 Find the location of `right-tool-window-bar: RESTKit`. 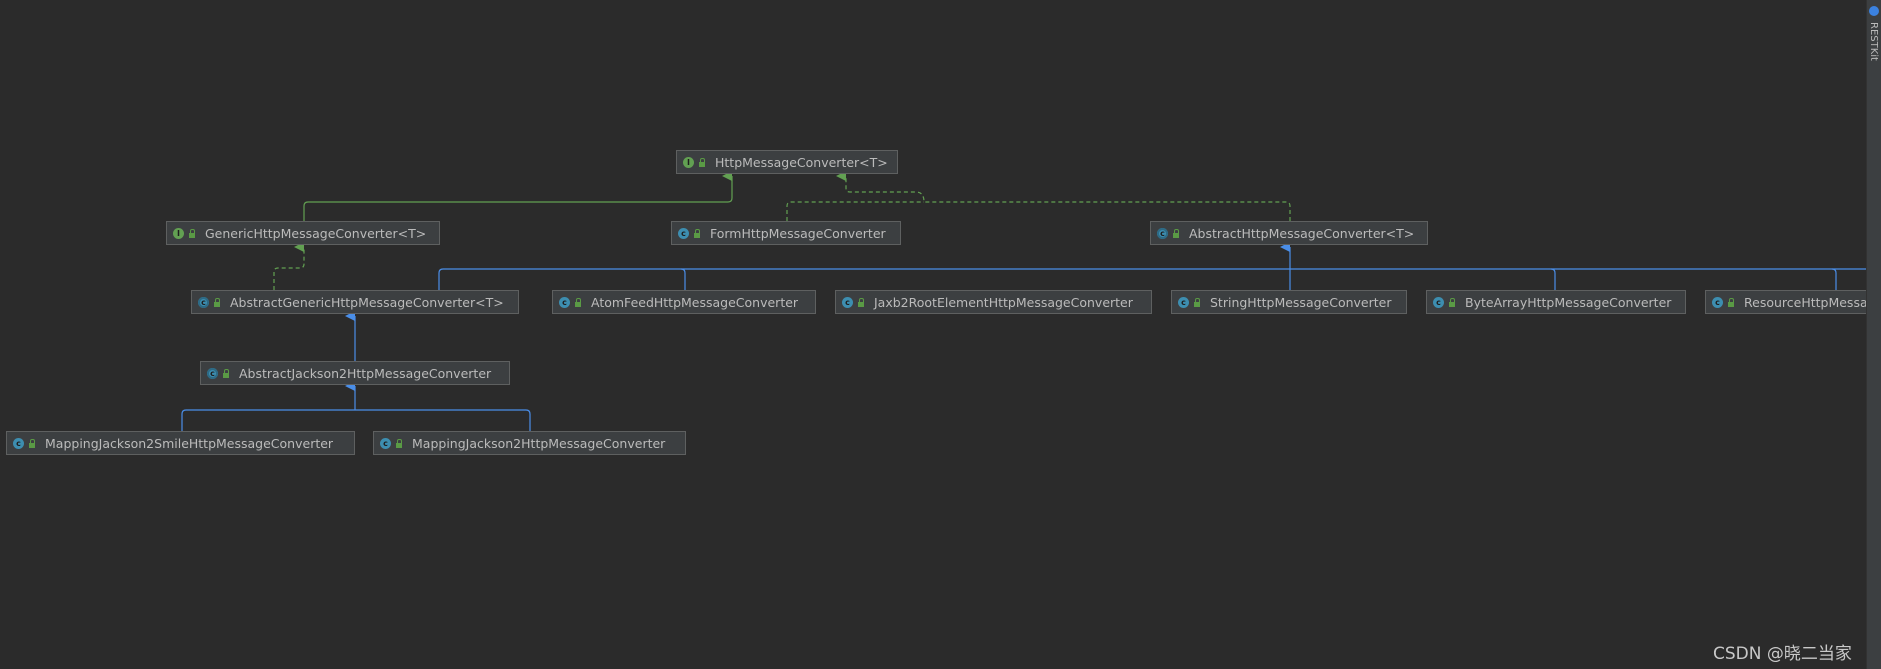

right-tool-window-bar: RESTKit is located at coordinates (1873, 334).